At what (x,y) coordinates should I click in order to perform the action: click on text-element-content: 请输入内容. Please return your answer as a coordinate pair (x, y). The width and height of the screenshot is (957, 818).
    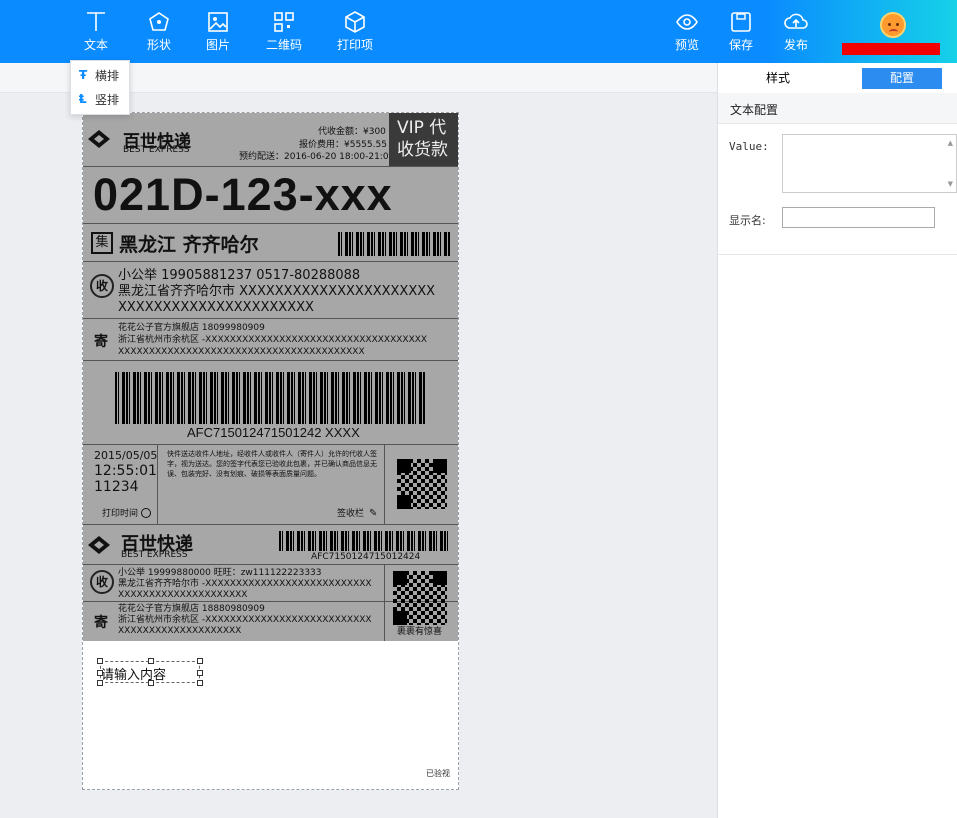
    Looking at the image, I should click on (134, 675).